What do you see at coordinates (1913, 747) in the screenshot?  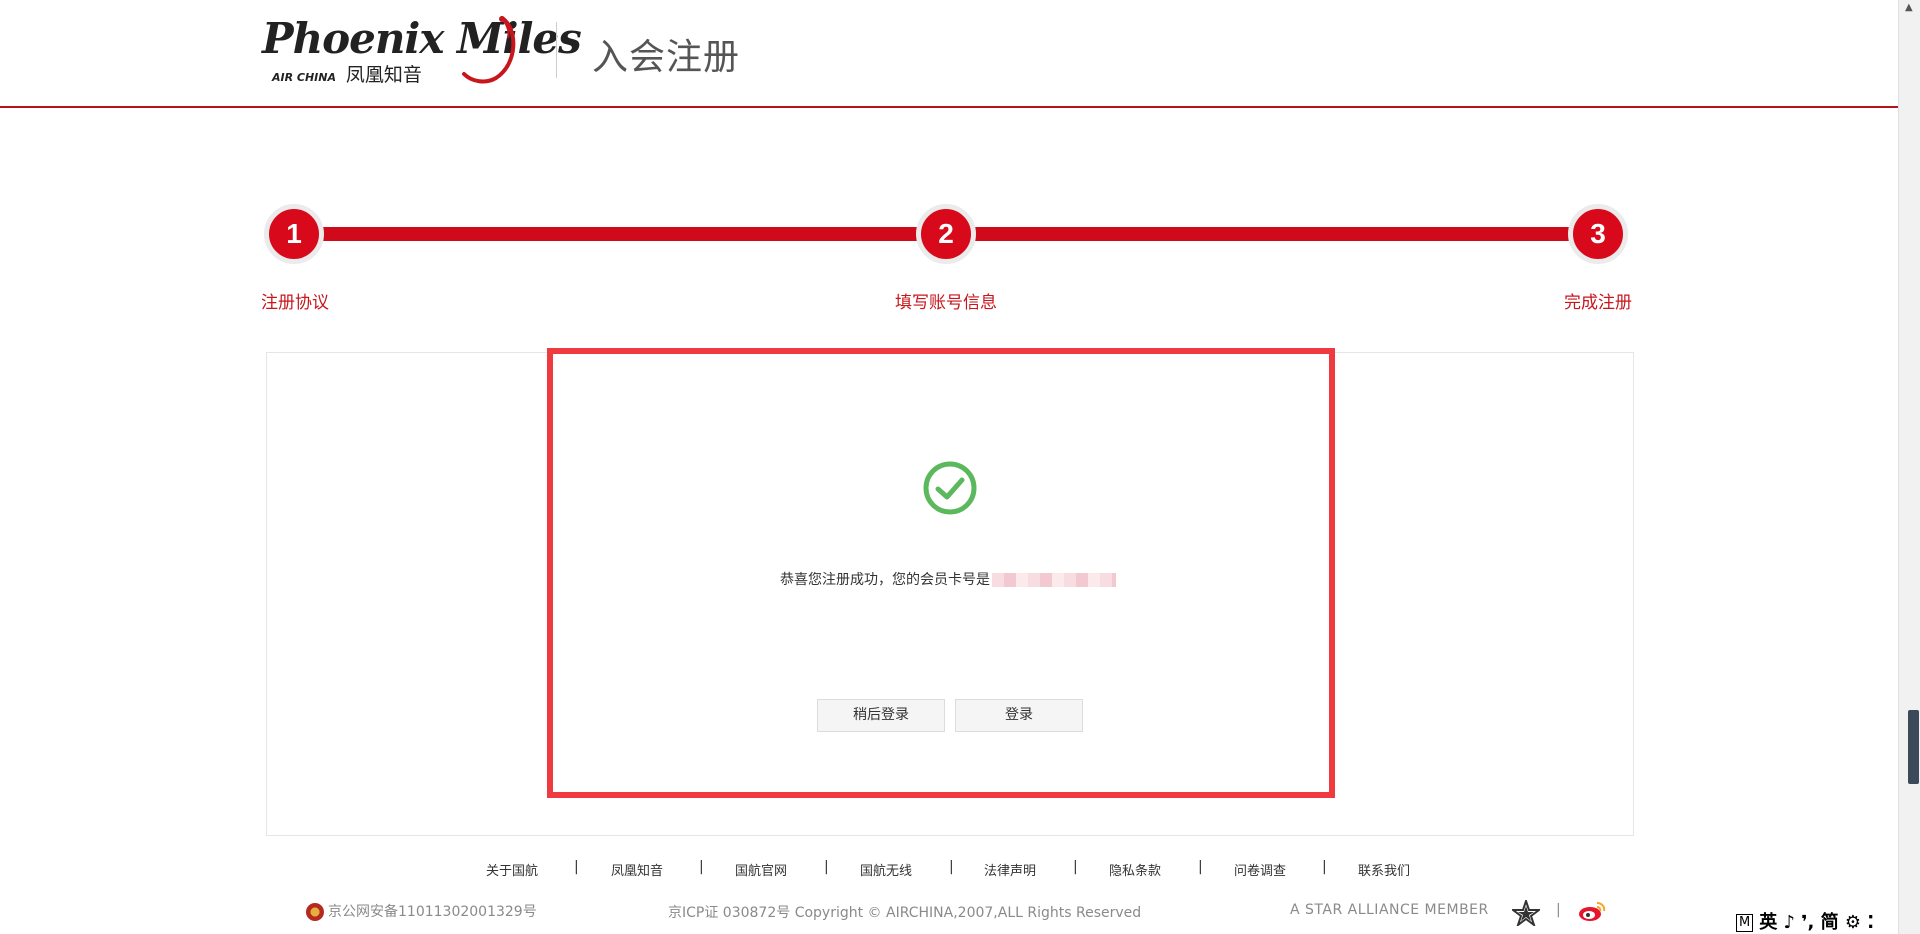 I see `scrollbar-thumb` at bounding box center [1913, 747].